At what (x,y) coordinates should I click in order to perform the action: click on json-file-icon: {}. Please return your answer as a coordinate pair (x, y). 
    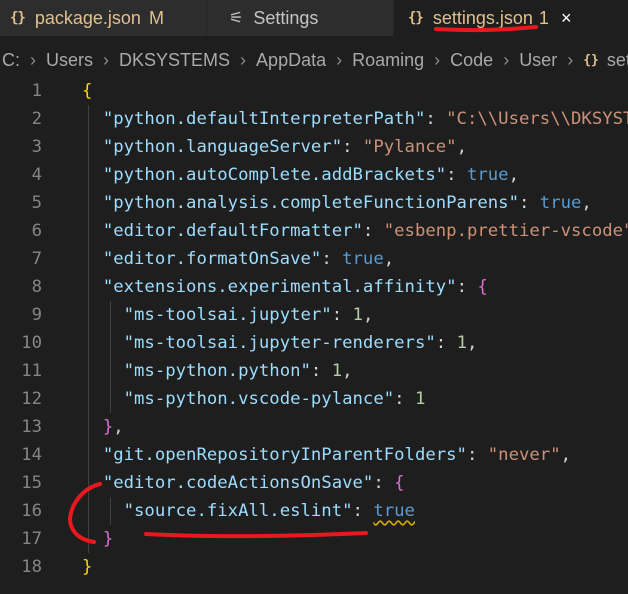
    Looking at the image, I should click on (18, 18).